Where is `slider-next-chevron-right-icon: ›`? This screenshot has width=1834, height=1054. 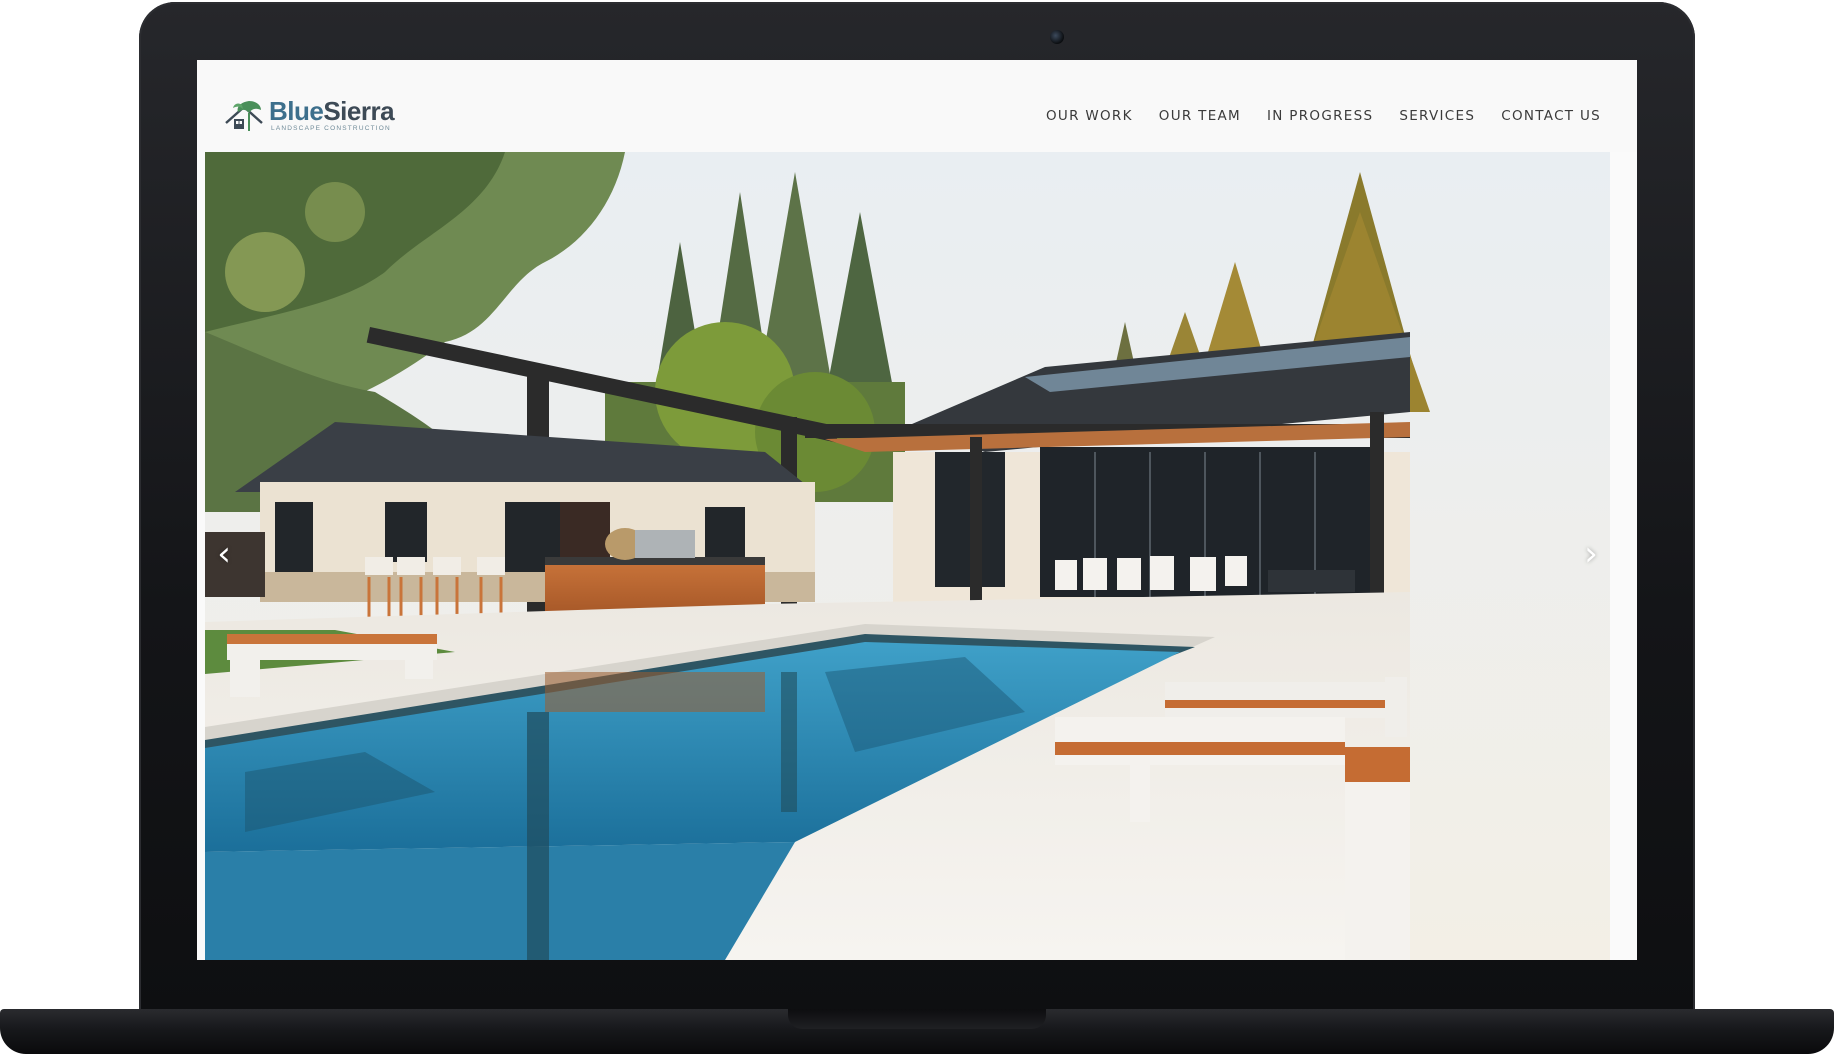 slider-next-chevron-right-icon: › is located at coordinates (1591, 554).